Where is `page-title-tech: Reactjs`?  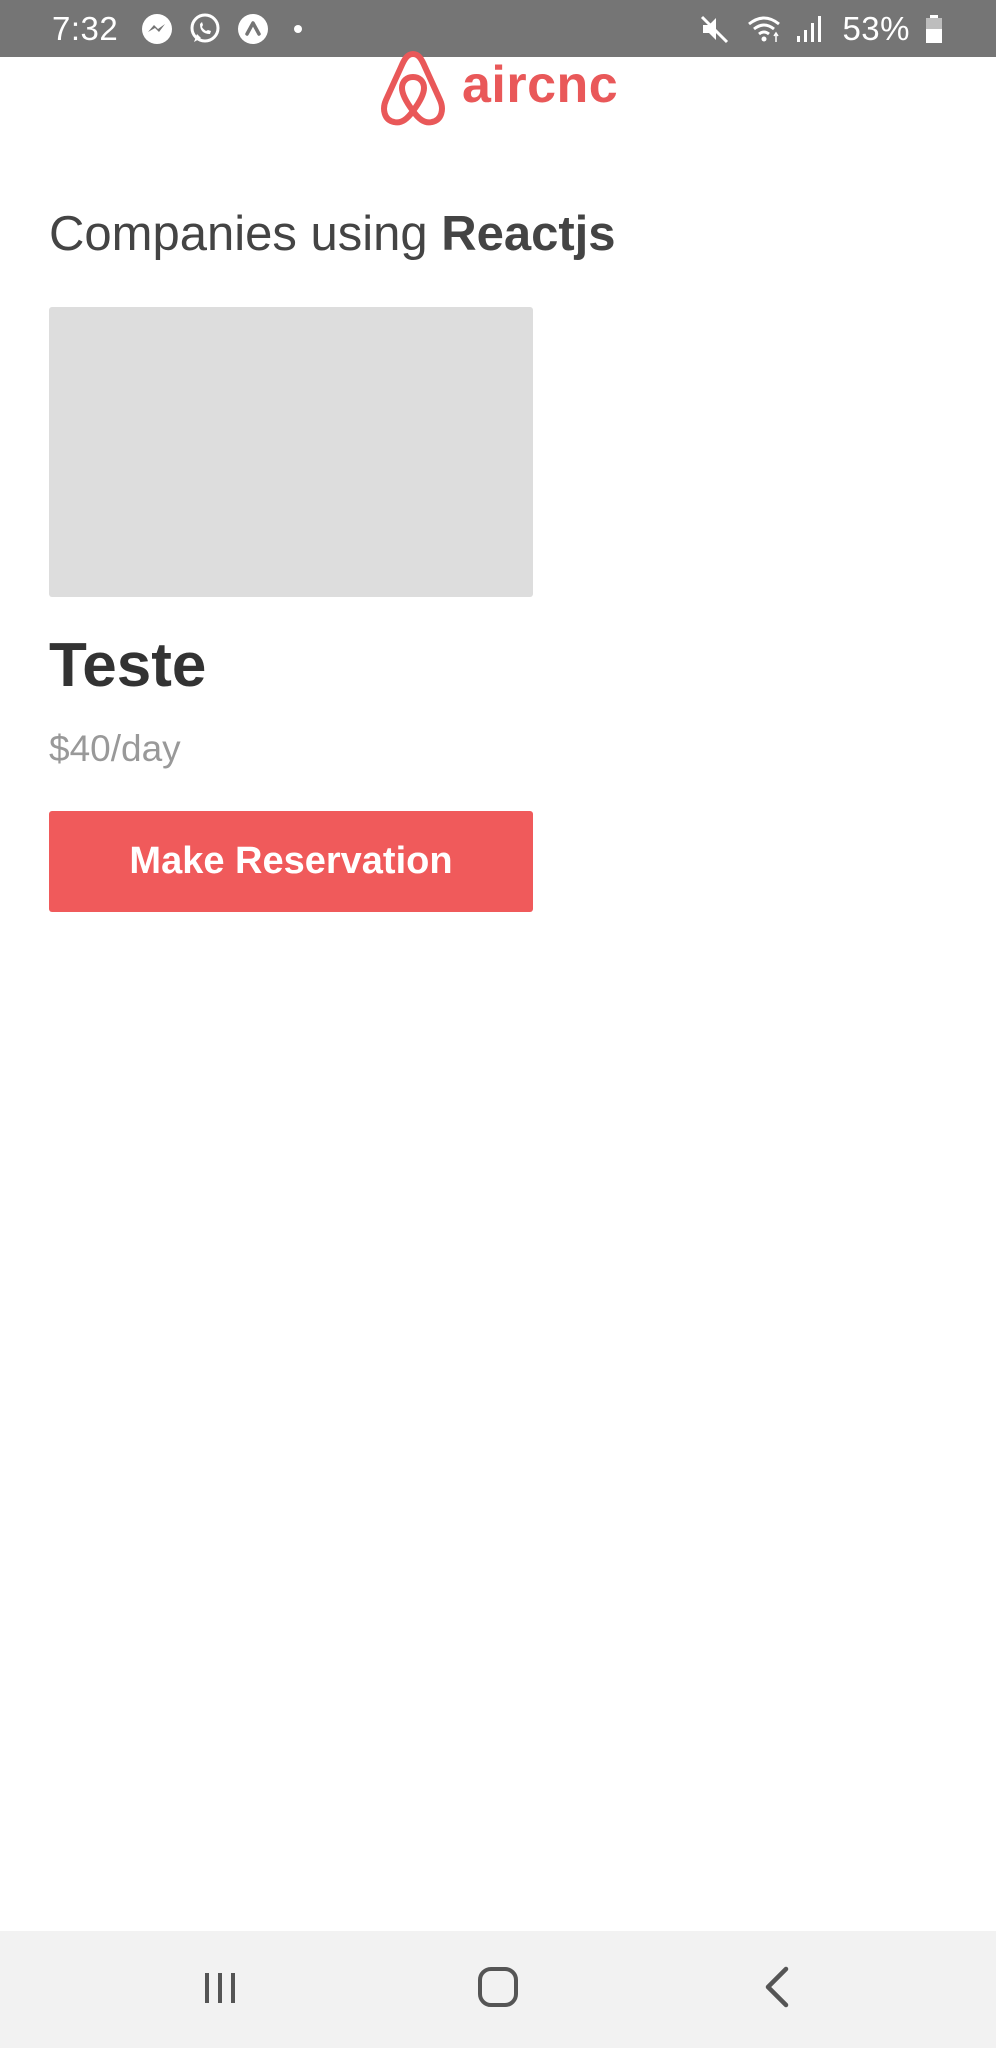 page-title-tech: Reactjs is located at coordinates (528, 234).